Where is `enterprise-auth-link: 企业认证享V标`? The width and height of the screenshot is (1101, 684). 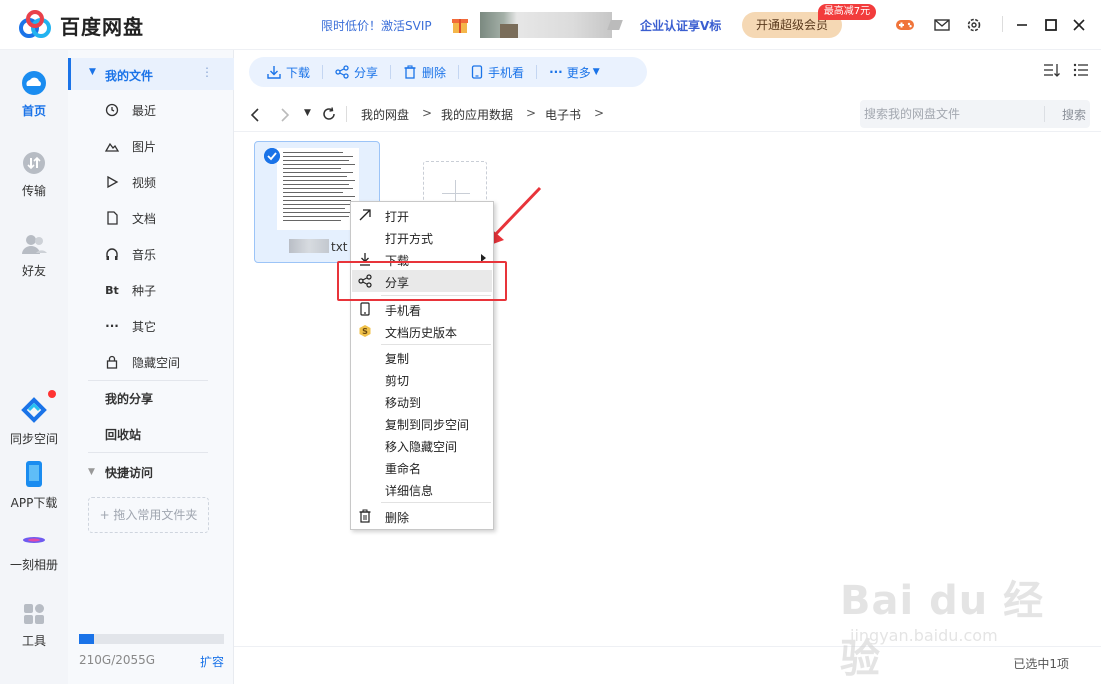 enterprise-auth-link: 企业认证享V标 is located at coordinates (680, 25).